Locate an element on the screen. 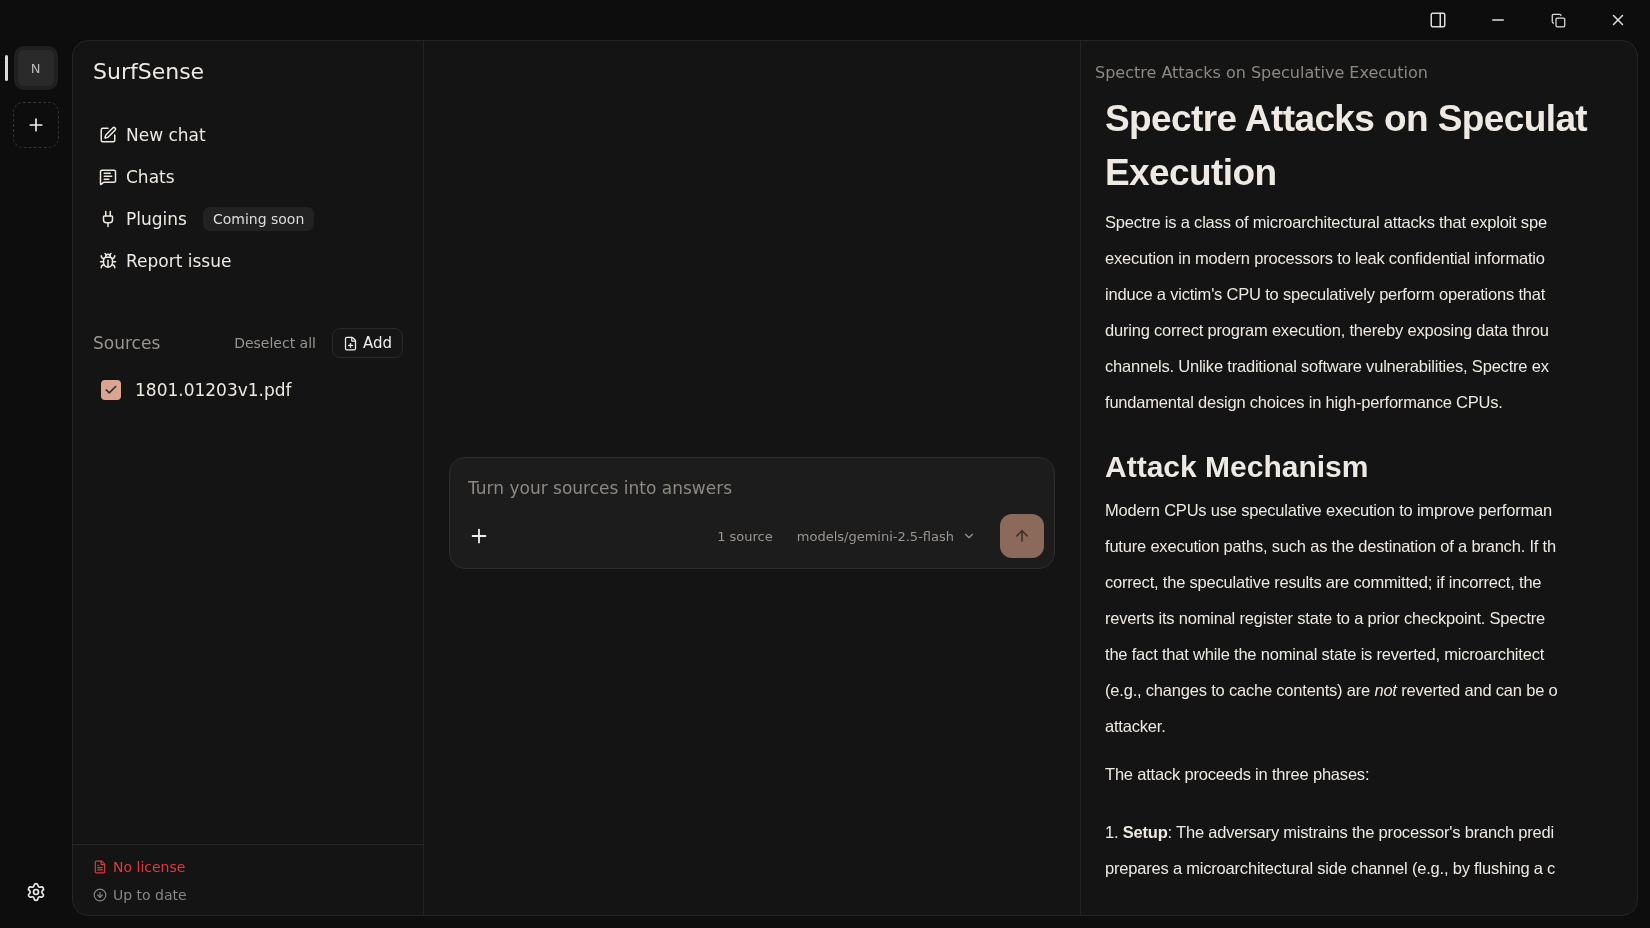  document-icon is located at coordinates (100, 867).